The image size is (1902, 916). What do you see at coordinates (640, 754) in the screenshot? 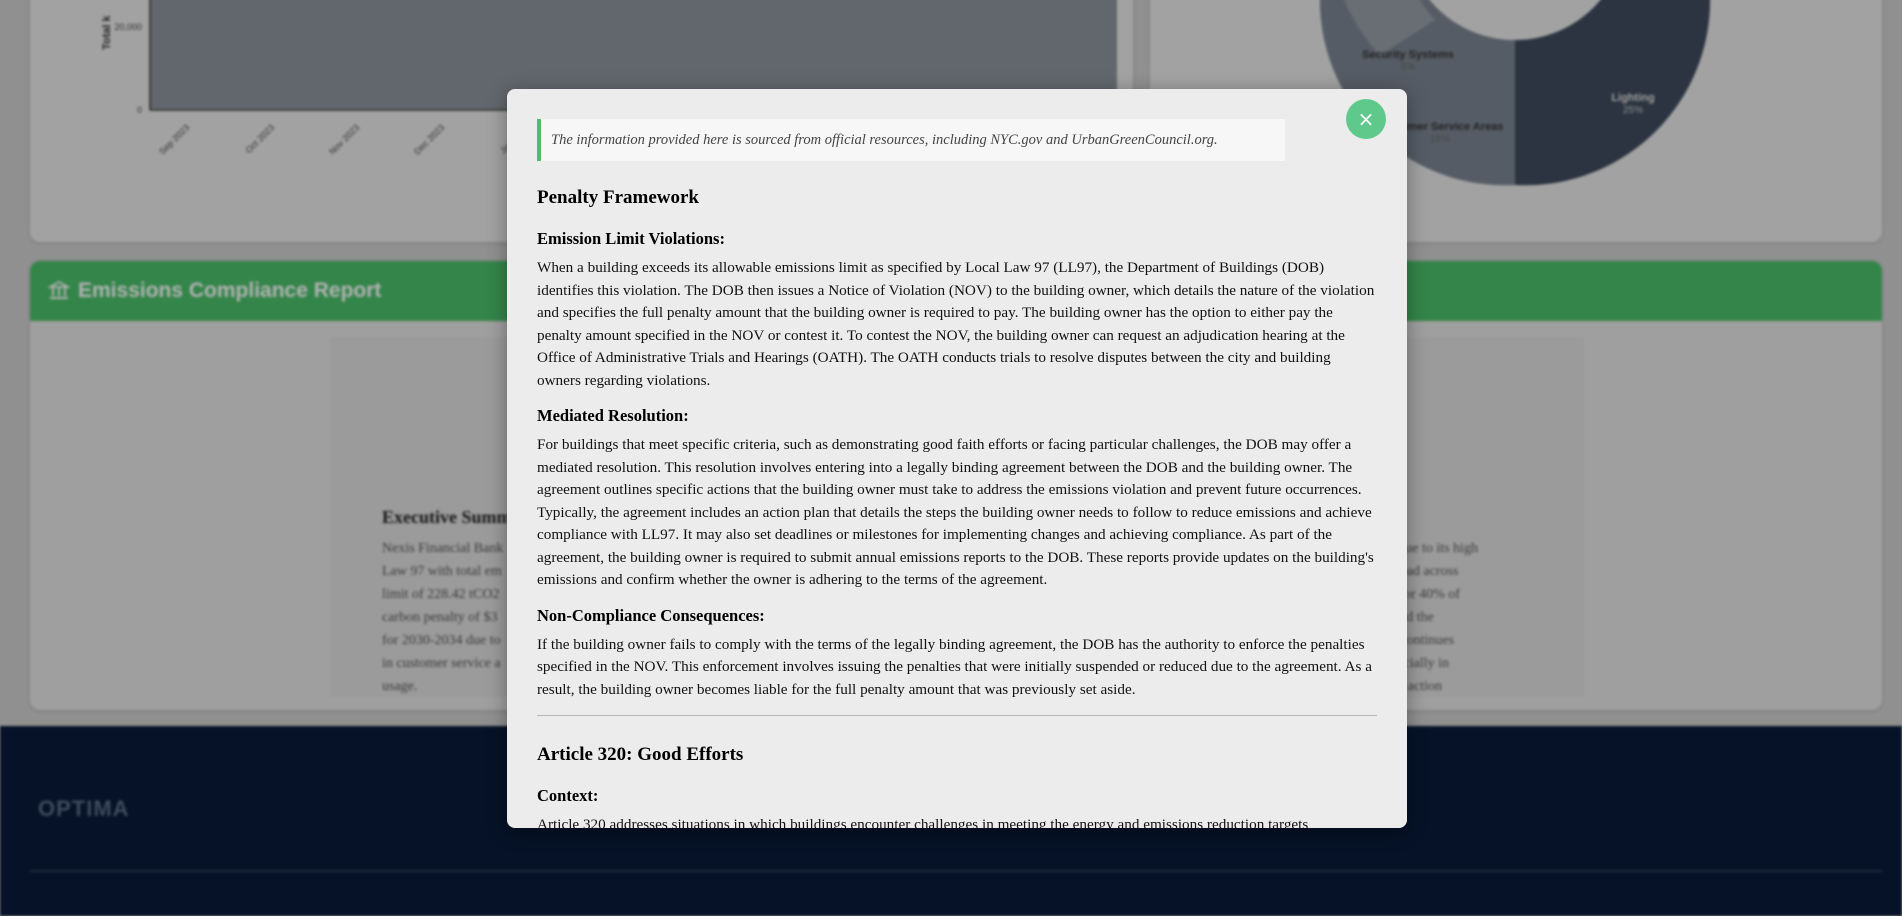
I see `article-320-title: Article 320: Good Efforts` at bounding box center [640, 754].